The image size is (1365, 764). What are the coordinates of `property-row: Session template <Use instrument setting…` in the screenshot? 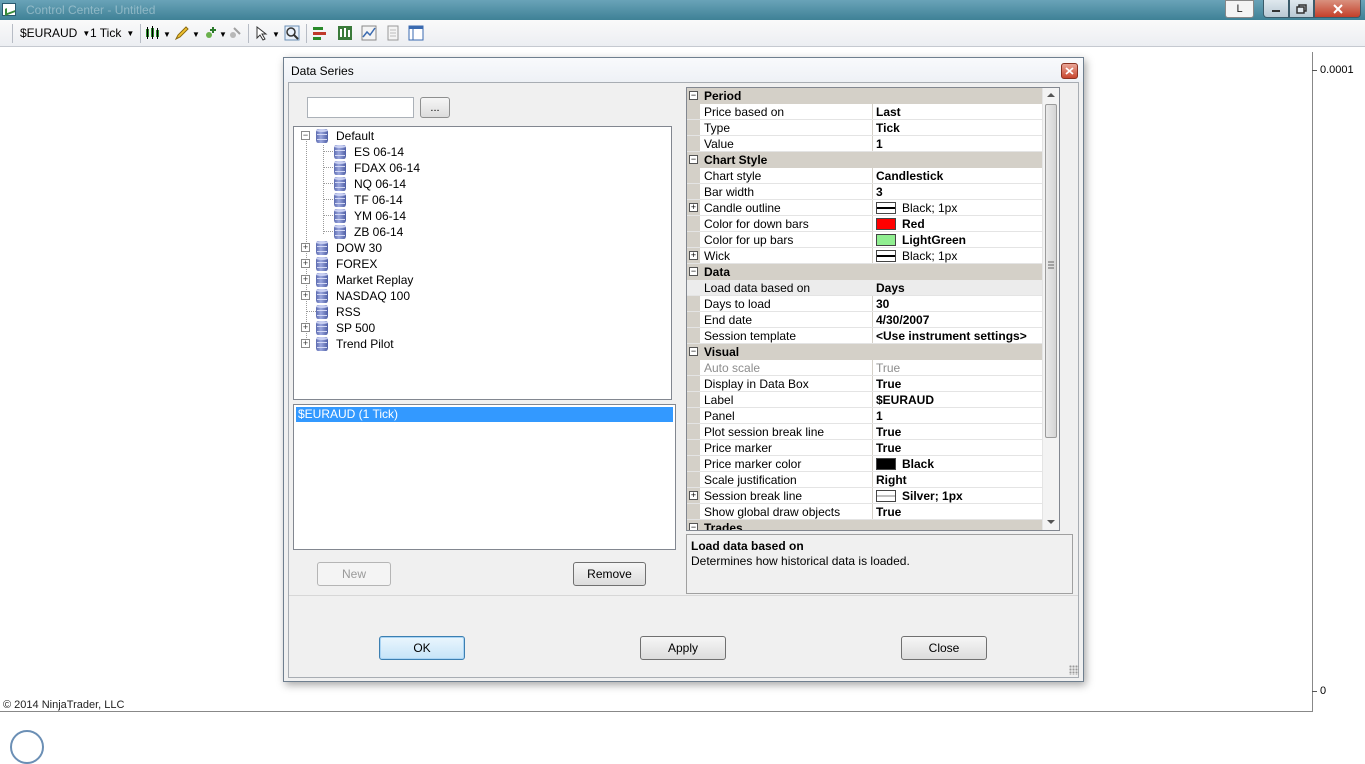 It's located at (872, 336).